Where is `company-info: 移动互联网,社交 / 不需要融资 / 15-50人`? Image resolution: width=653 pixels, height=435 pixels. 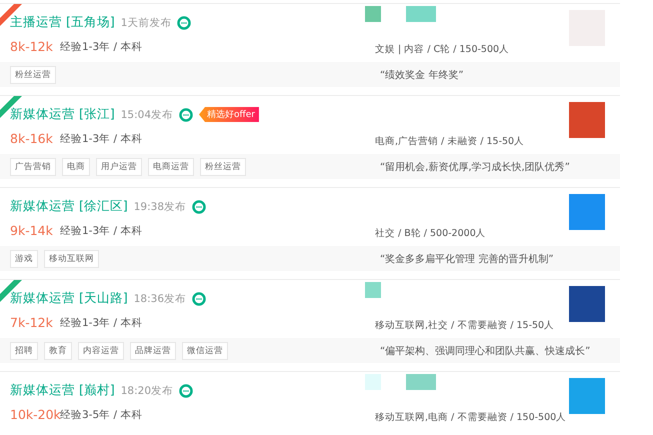
company-info: 移动互联网,社交 / 不需要融资 / 15-50人 is located at coordinates (465, 325).